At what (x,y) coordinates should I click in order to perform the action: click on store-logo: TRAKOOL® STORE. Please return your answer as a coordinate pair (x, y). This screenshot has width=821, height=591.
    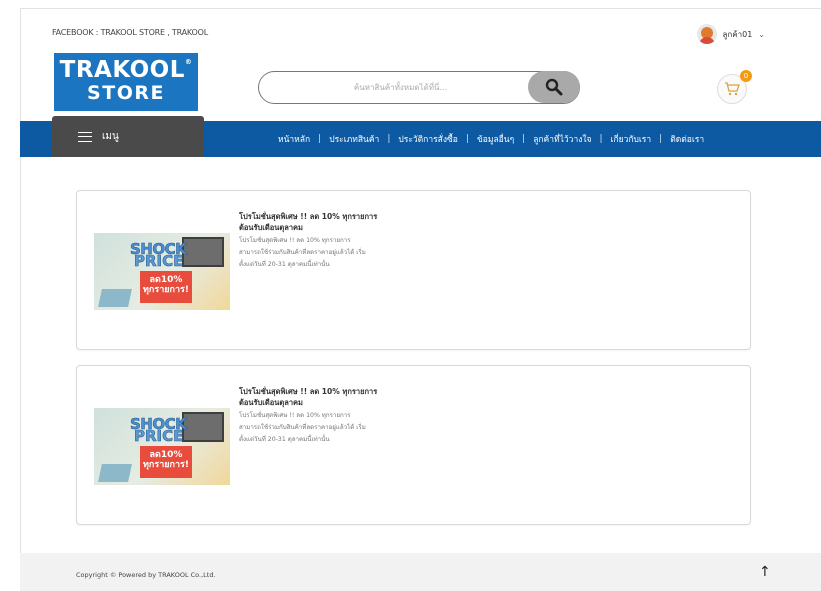
    Looking at the image, I should click on (126, 82).